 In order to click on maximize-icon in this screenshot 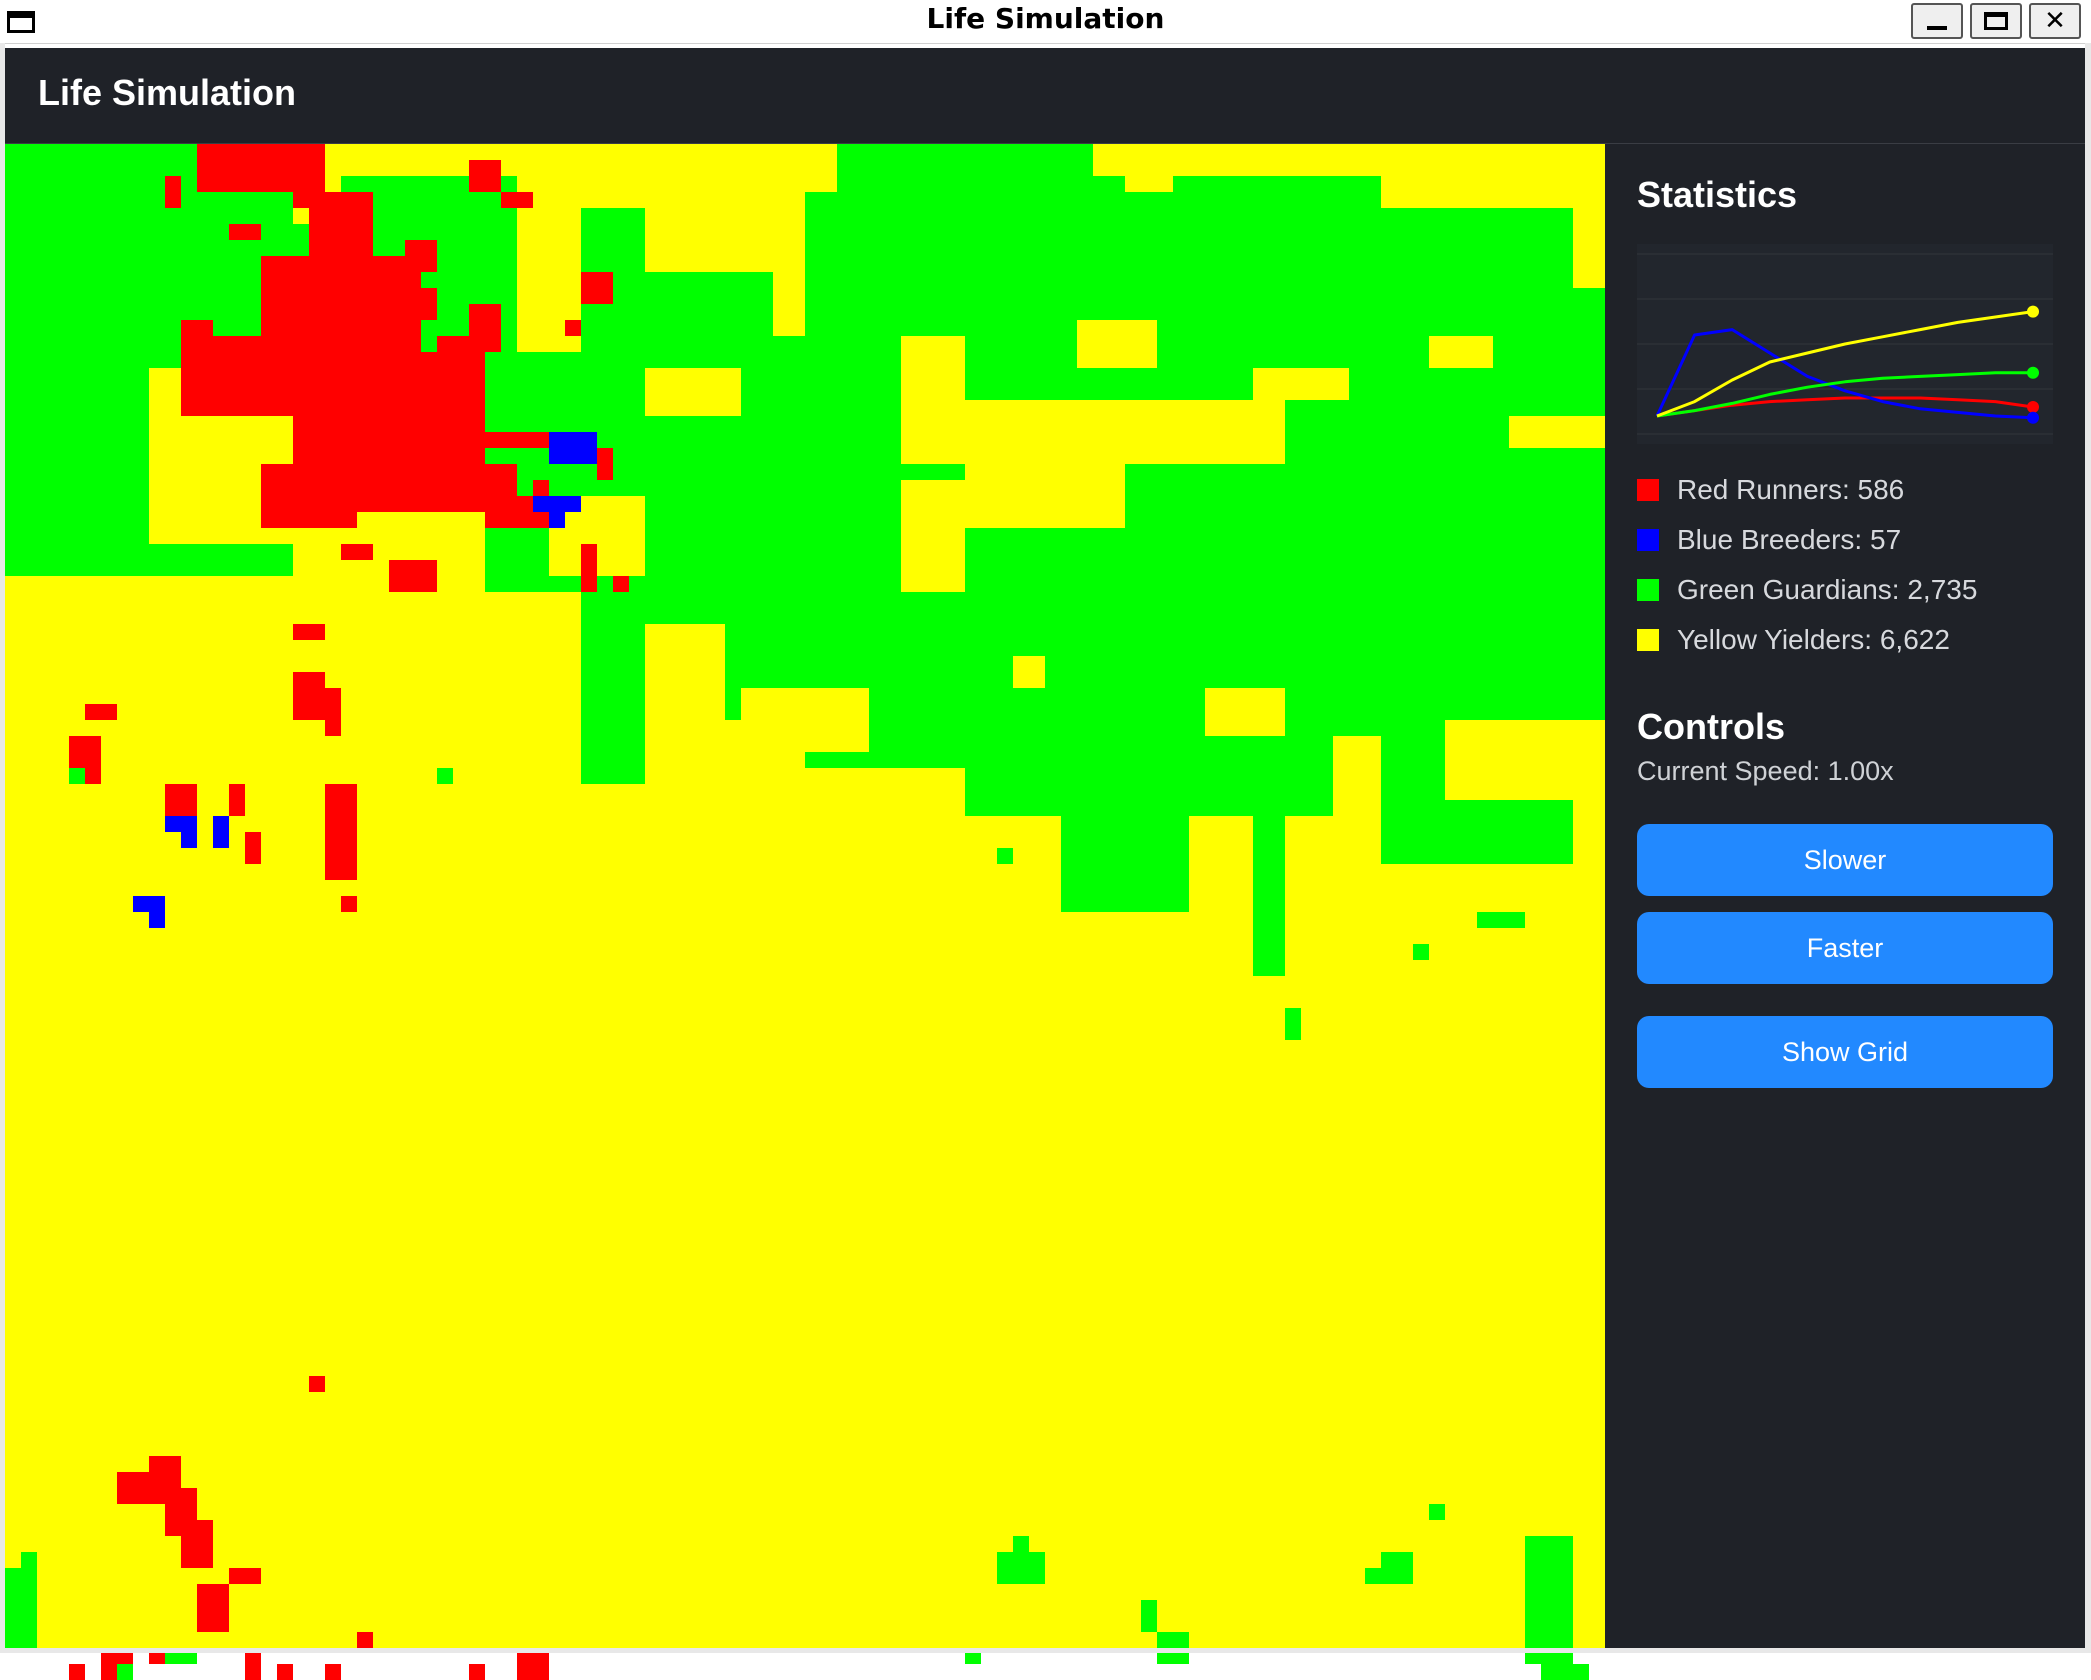, I will do `click(1996, 21)`.